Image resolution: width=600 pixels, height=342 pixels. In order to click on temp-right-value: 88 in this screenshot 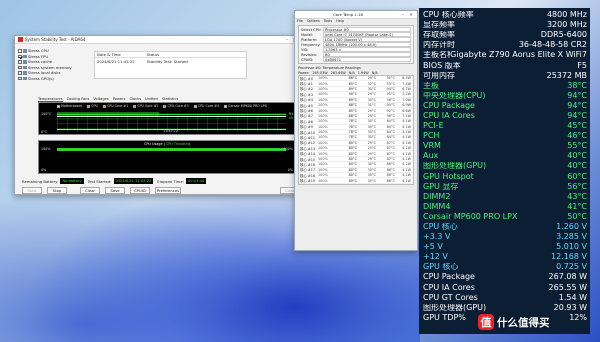, I will do `click(290, 118)`.